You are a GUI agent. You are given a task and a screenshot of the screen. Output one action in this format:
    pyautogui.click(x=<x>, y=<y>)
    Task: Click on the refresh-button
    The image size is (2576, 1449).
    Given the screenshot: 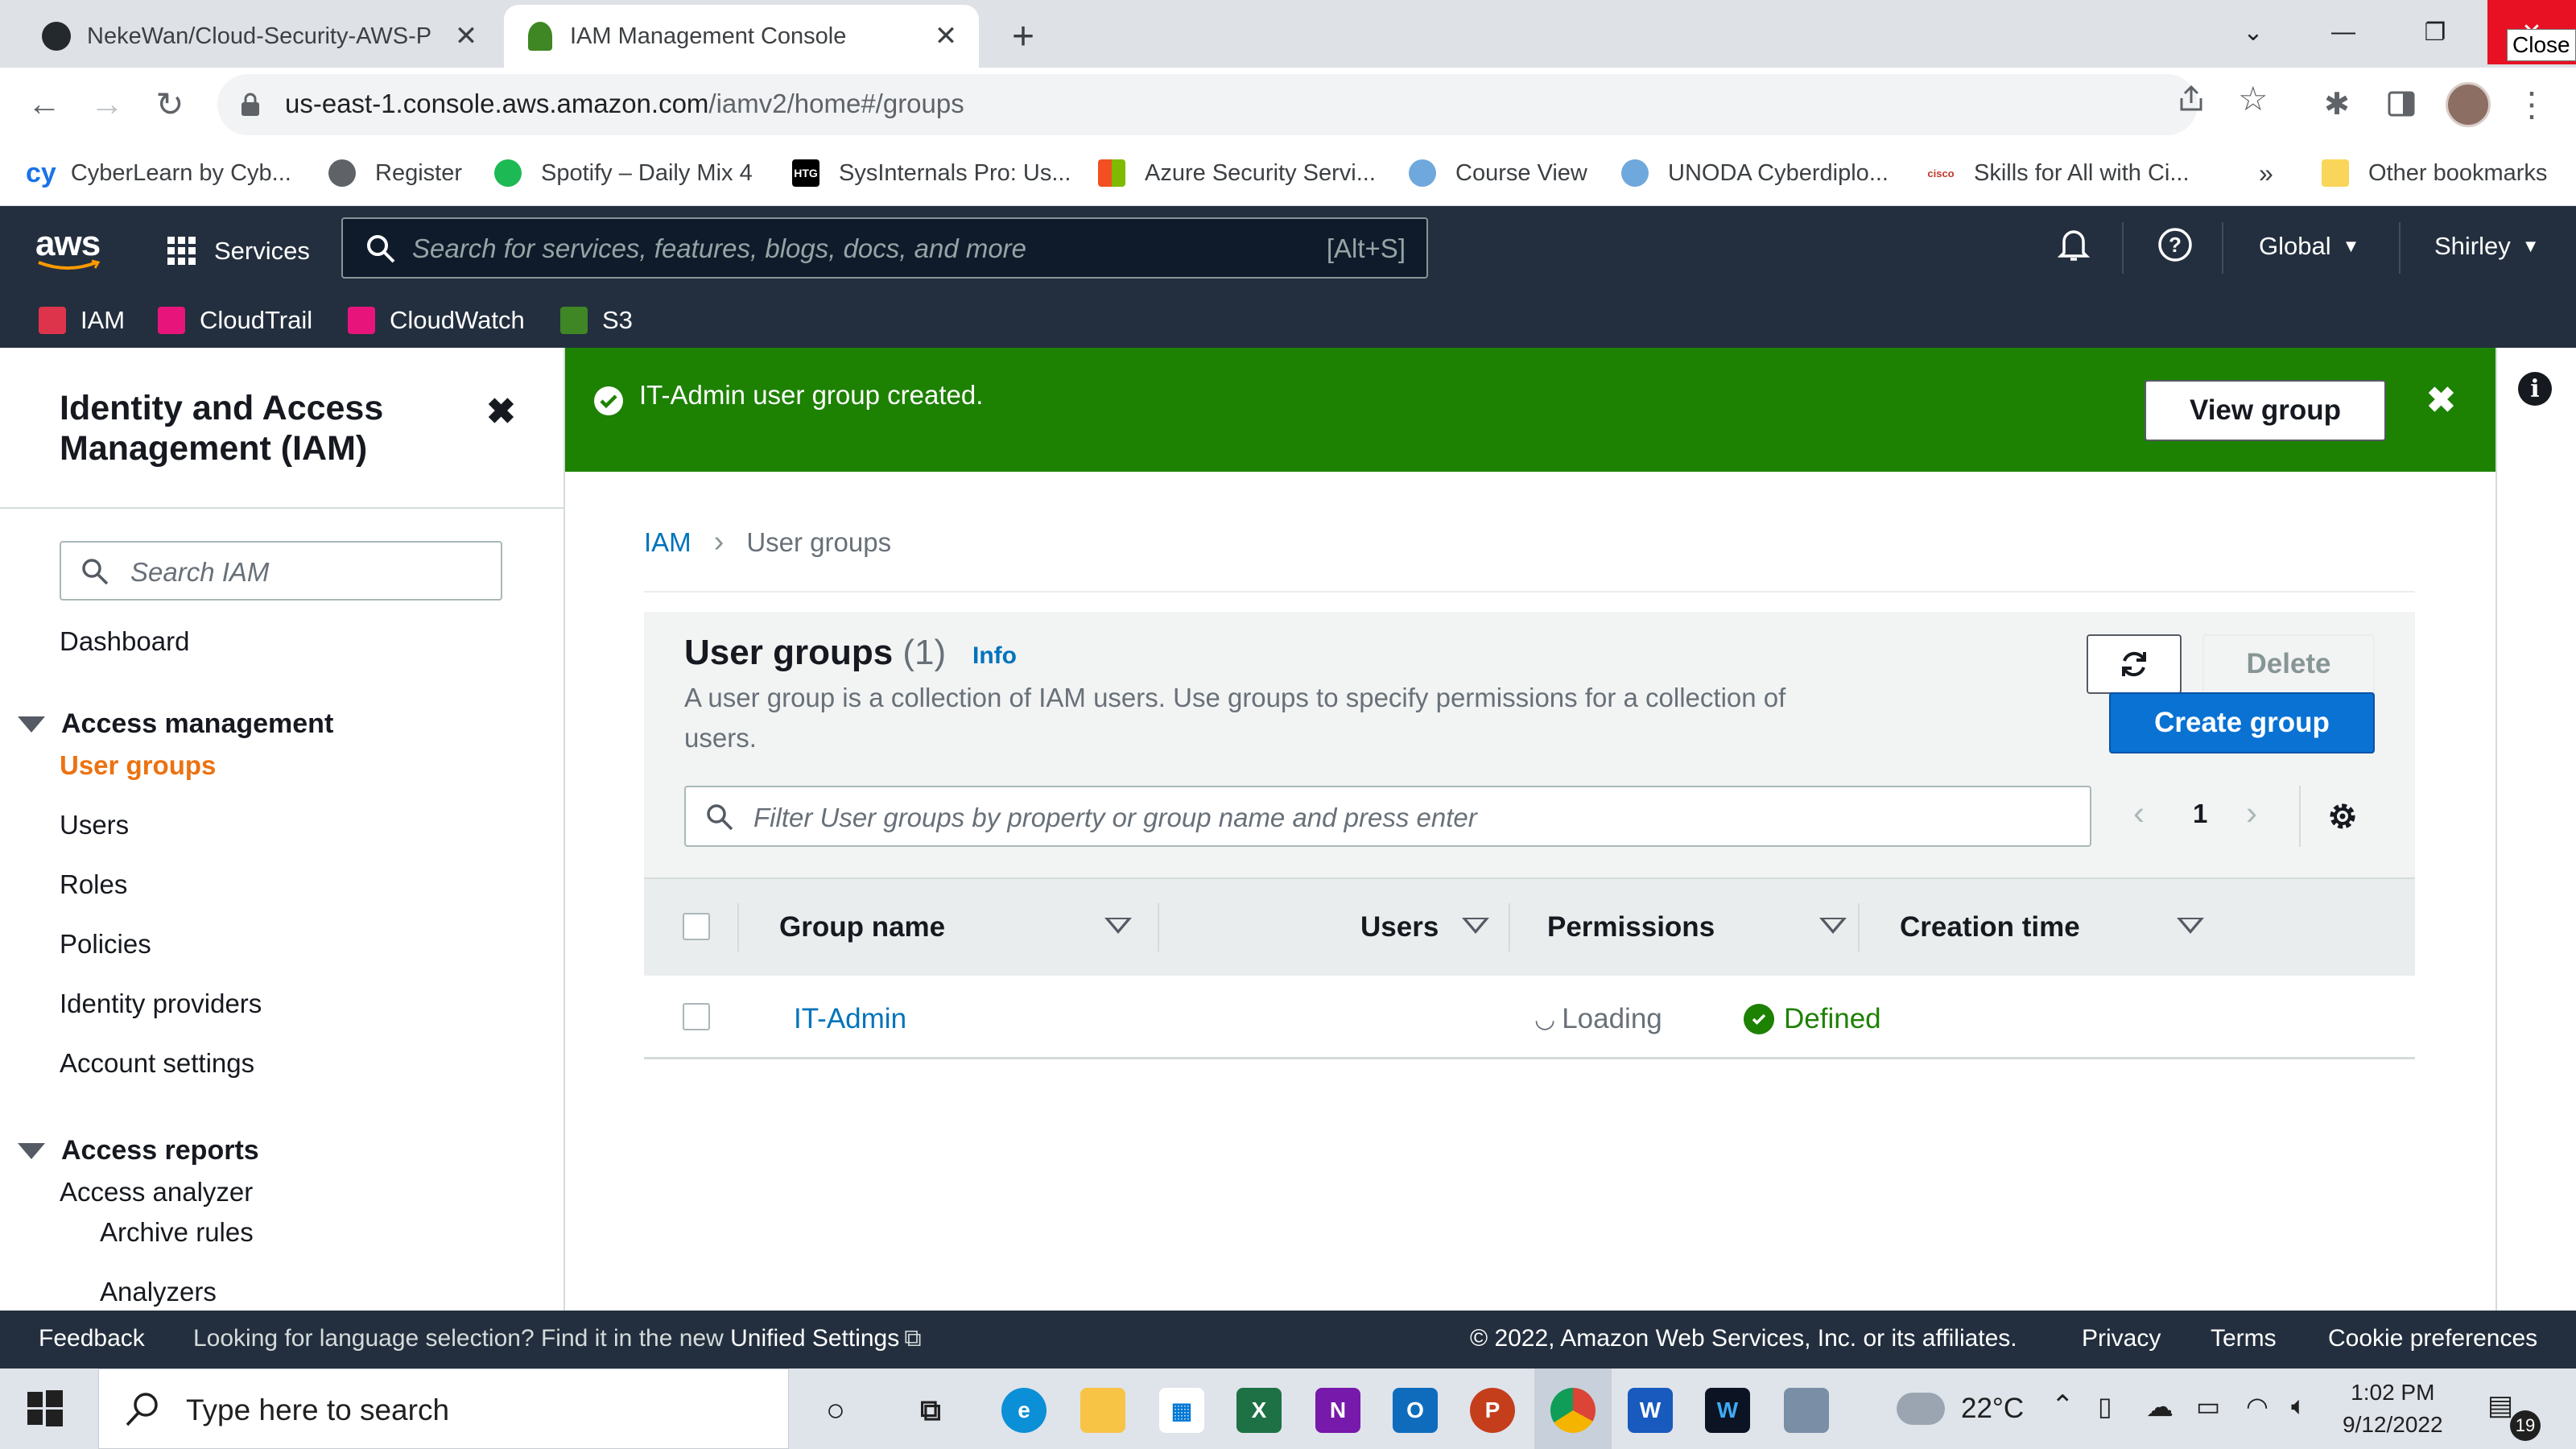 What is the action you would take?
    pyautogui.click(x=2134, y=664)
    